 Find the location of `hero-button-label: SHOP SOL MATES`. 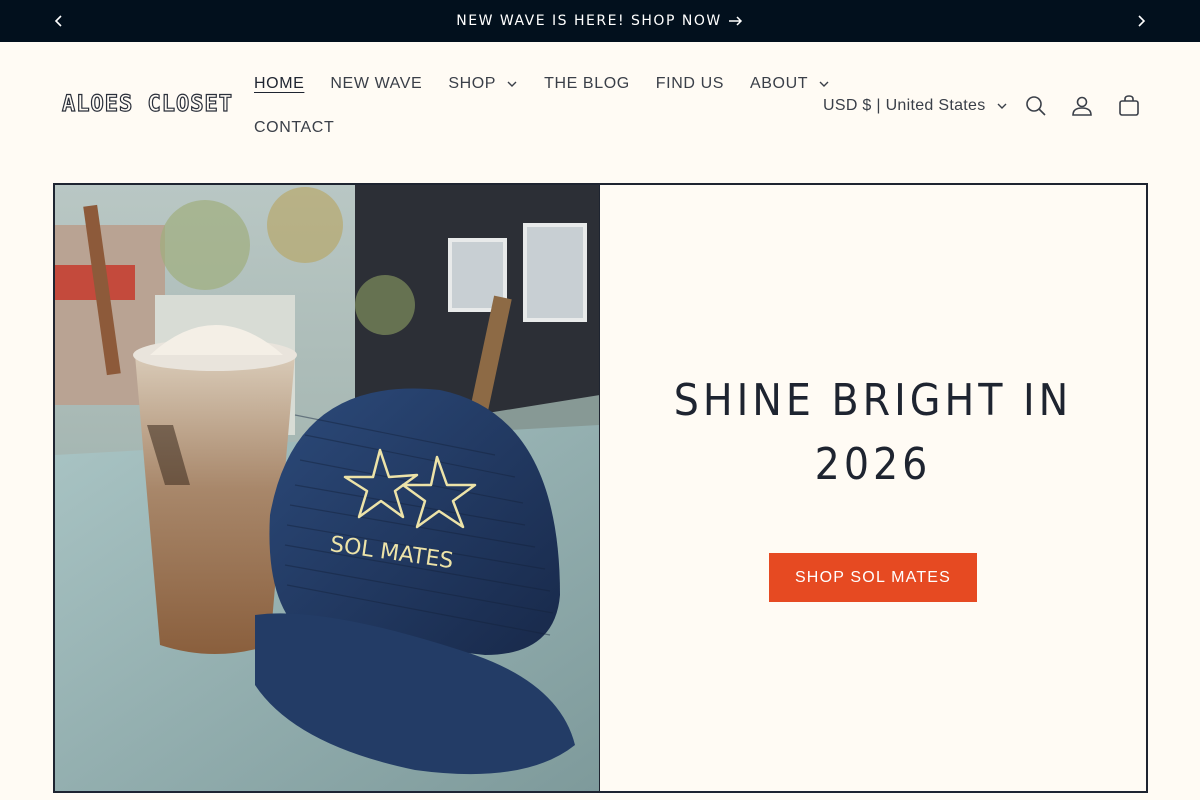

hero-button-label: SHOP SOL MATES is located at coordinates (873, 577).